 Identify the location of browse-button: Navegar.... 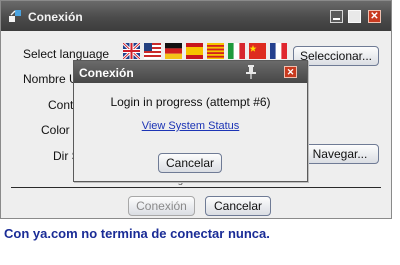
(340, 154).